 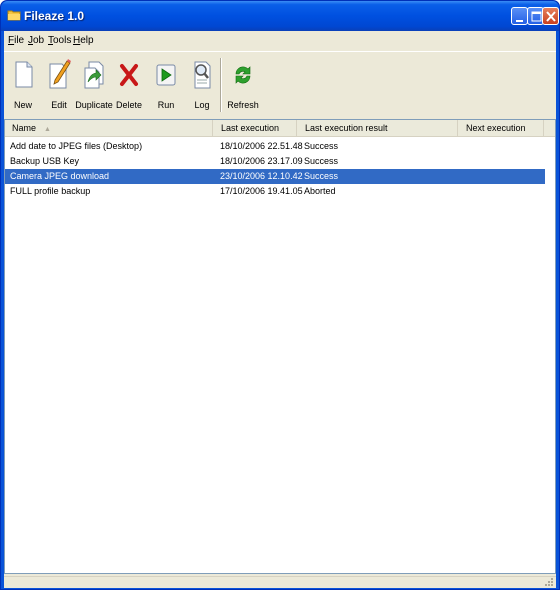 I want to click on close-icon, so click(x=551, y=16).